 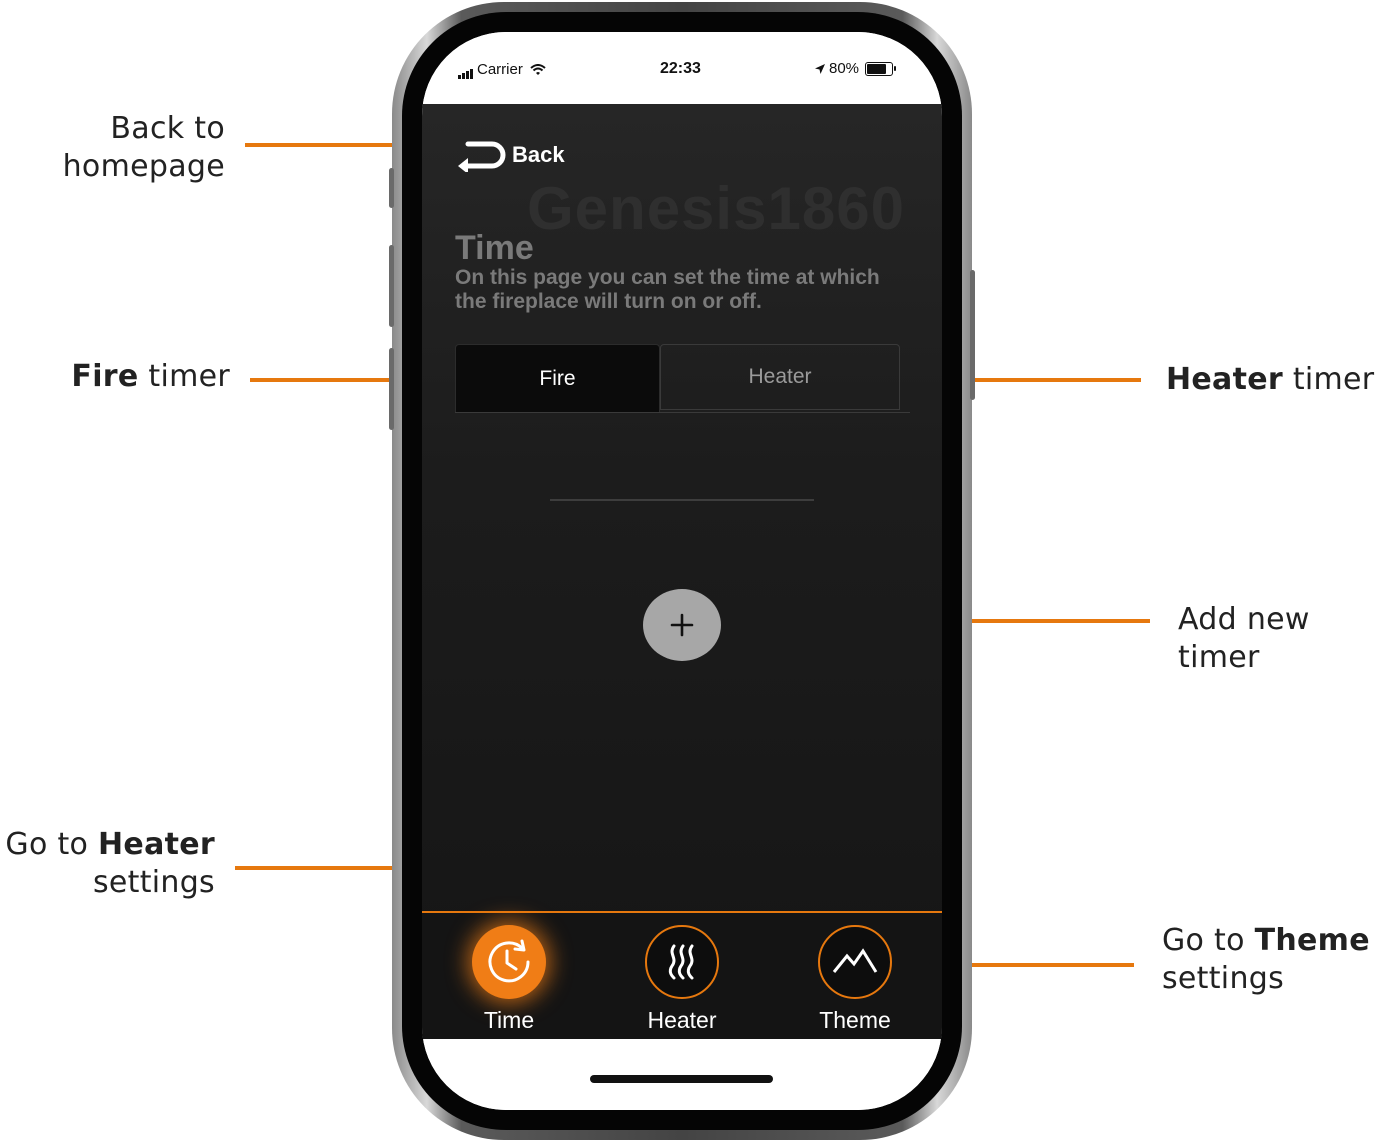 What do you see at coordinates (107, 864) in the screenshot?
I see `annotation-heater-settings: Go to Heater settings` at bounding box center [107, 864].